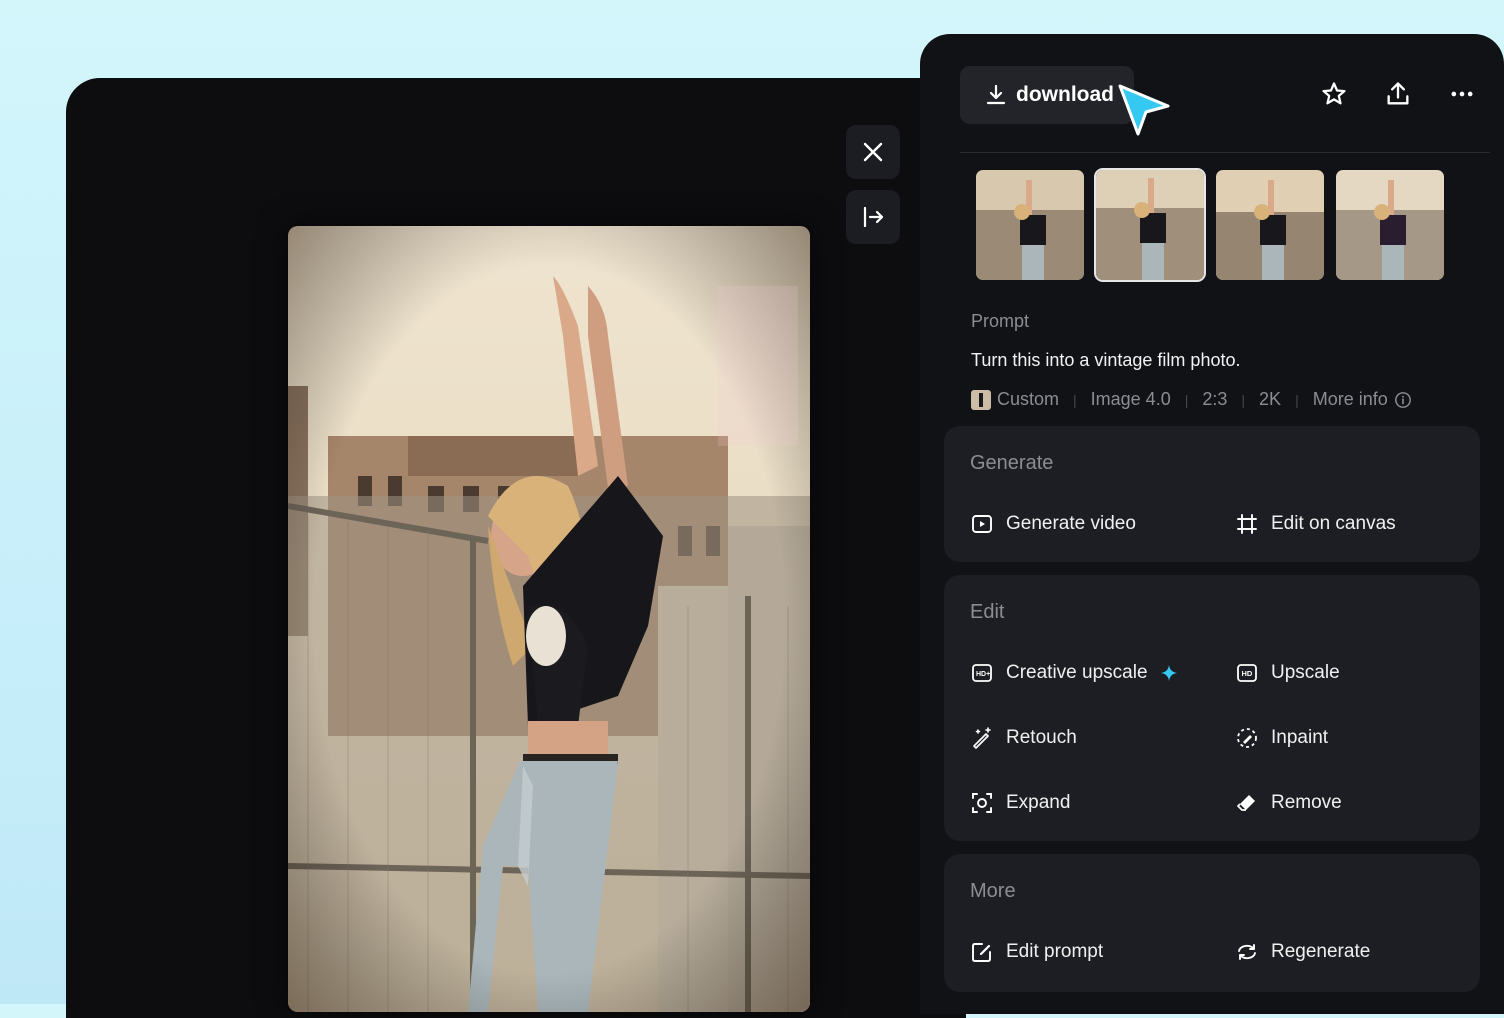  What do you see at coordinates (1055, 951) in the screenshot?
I see `edit-prompt-label: Edit prompt` at bounding box center [1055, 951].